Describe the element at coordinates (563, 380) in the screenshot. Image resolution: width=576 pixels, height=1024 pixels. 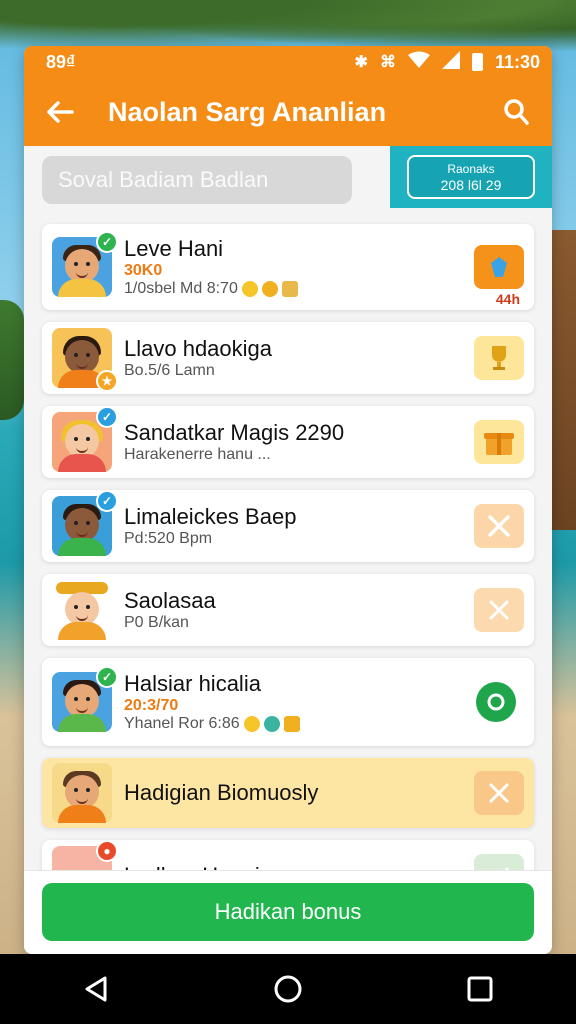
I see `background-hut` at that location.